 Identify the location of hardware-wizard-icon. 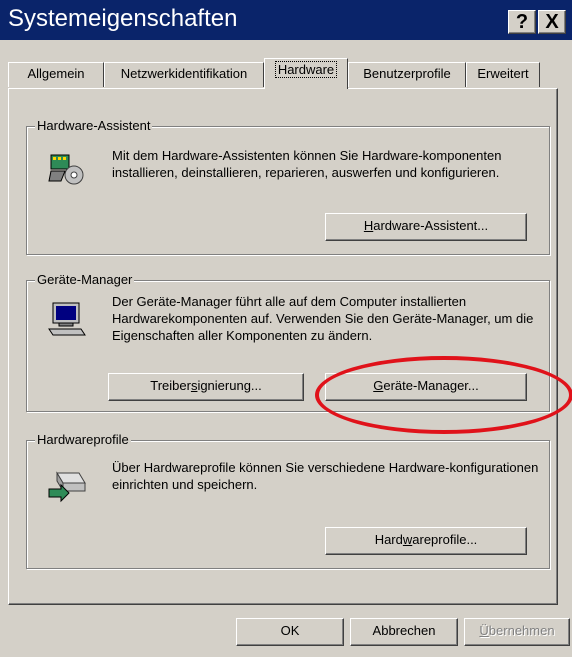
(66, 169).